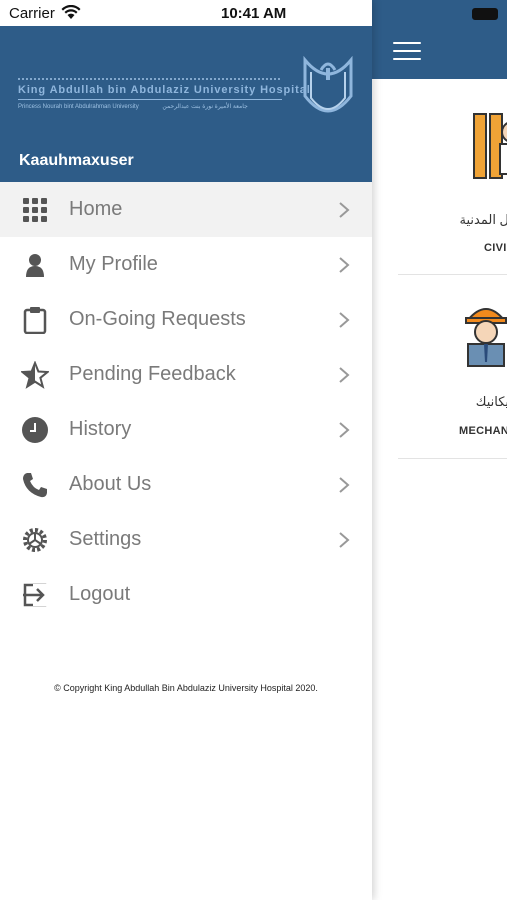  What do you see at coordinates (35, 540) in the screenshot?
I see `gear-icon` at bounding box center [35, 540].